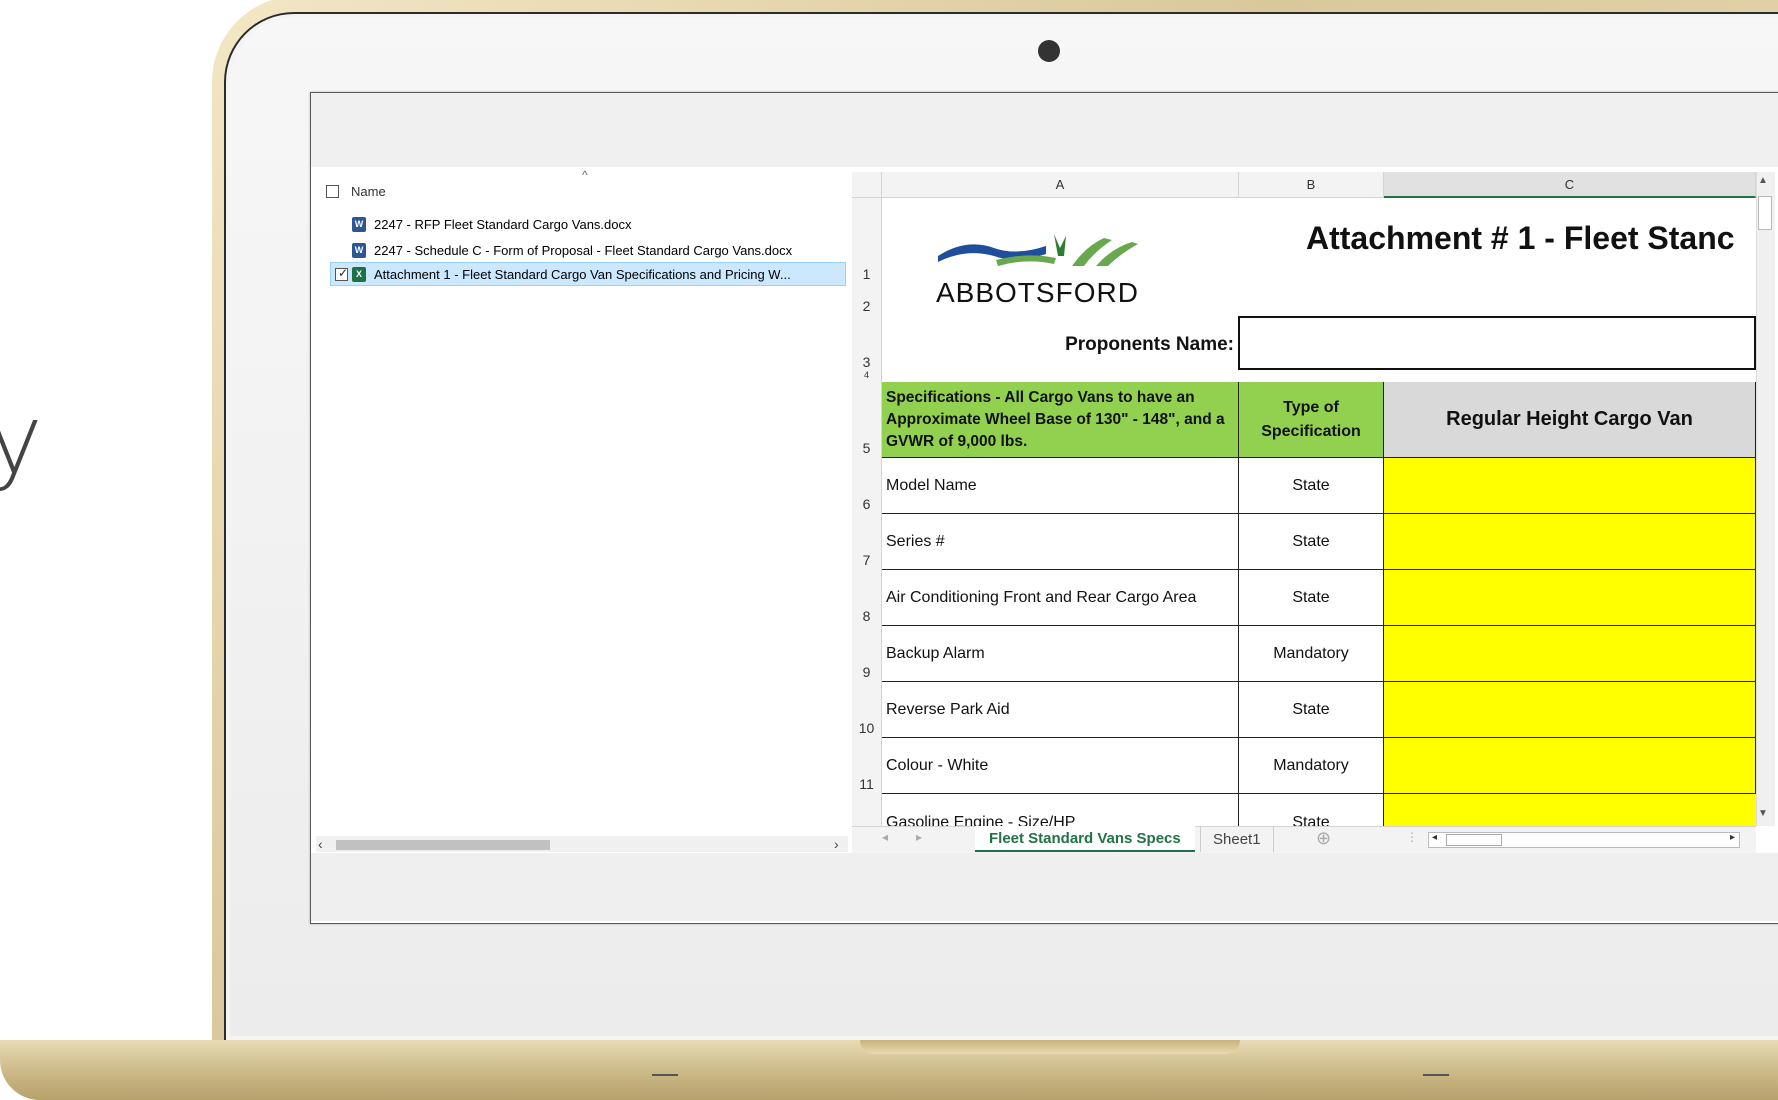 The width and height of the screenshot is (1778, 1100). What do you see at coordinates (585, 175) in the screenshot?
I see `sort-ascending-icon: ^` at bounding box center [585, 175].